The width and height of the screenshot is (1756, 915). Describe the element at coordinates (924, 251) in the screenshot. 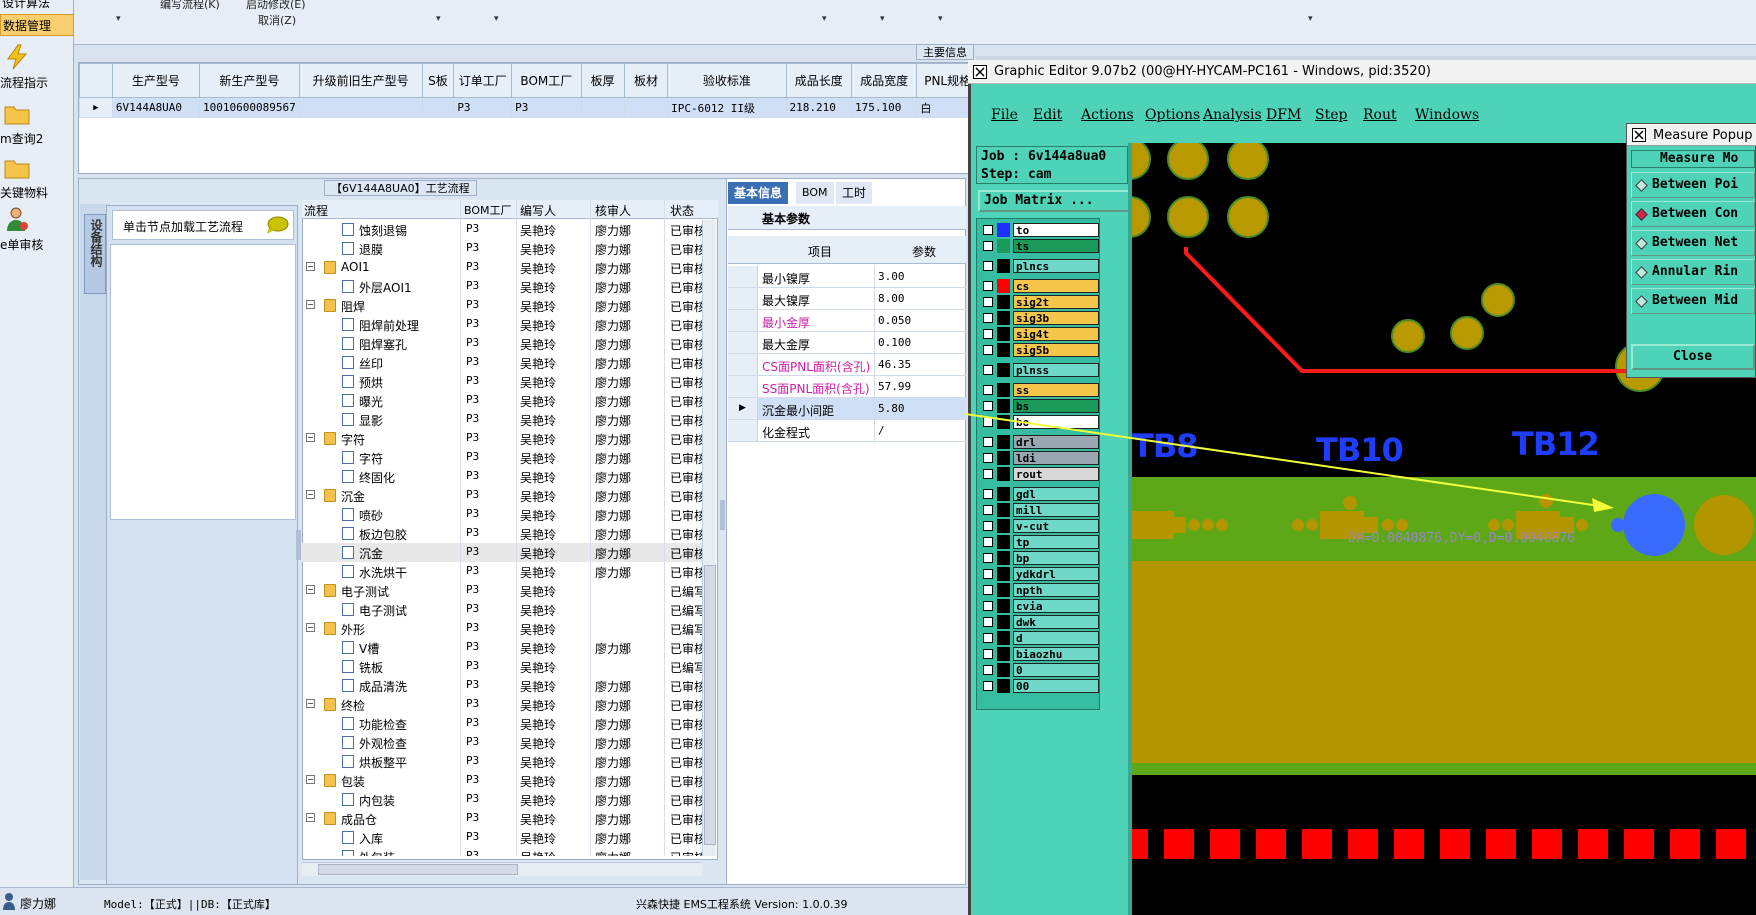

I see `col-header-param: 参数` at that location.